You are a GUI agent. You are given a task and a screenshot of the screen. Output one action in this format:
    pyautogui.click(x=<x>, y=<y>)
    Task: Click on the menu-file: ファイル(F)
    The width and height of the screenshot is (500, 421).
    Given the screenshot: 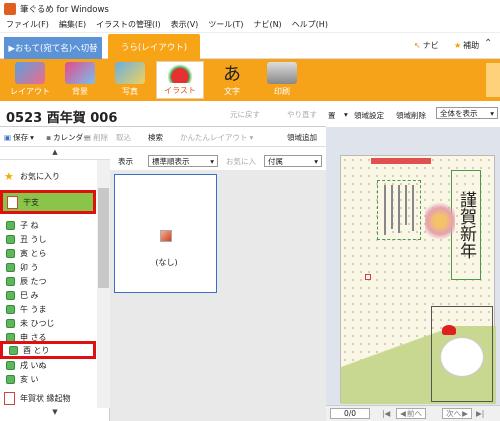 What is the action you would take?
    pyautogui.click(x=27, y=24)
    